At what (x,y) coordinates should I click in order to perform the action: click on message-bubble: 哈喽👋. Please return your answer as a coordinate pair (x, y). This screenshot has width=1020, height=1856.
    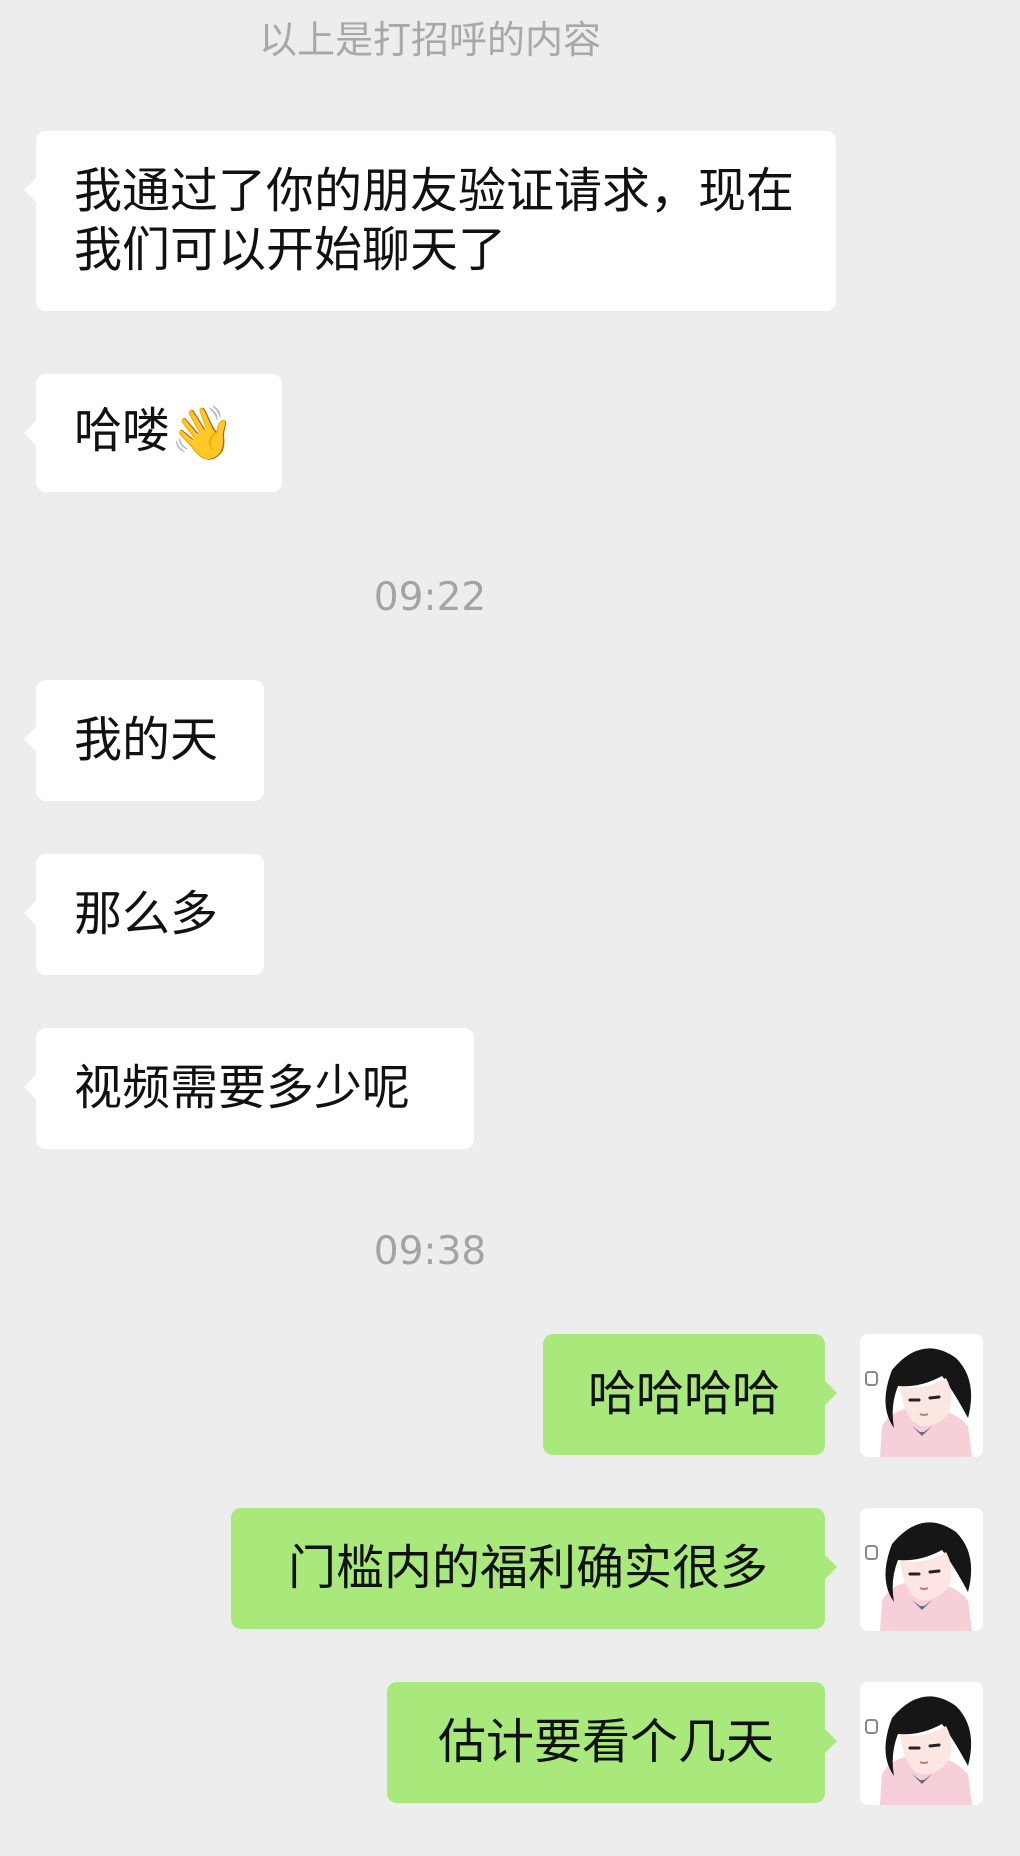
    Looking at the image, I should click on (153, 433).